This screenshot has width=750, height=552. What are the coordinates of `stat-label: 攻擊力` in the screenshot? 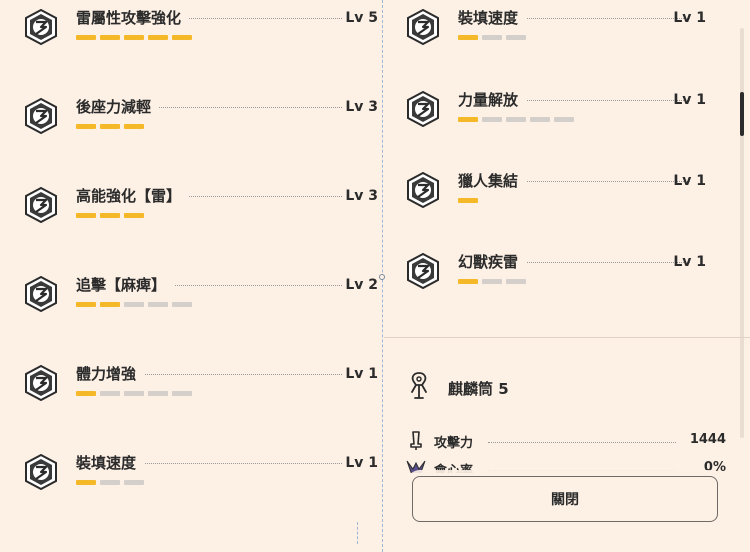 It's located at (457, 441).